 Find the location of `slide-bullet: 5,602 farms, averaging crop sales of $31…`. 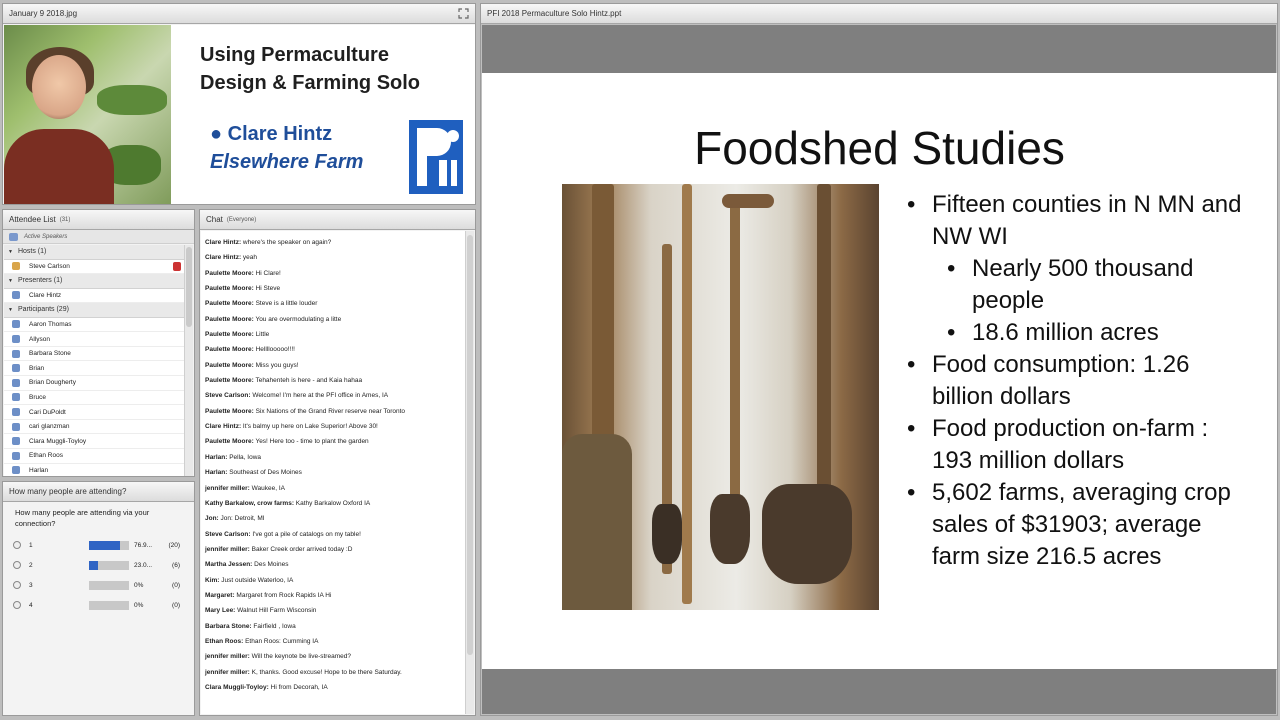

slide-bullet: 5,602 farms, averaging crop sales of $31… is located at coordinates (1072, 525).